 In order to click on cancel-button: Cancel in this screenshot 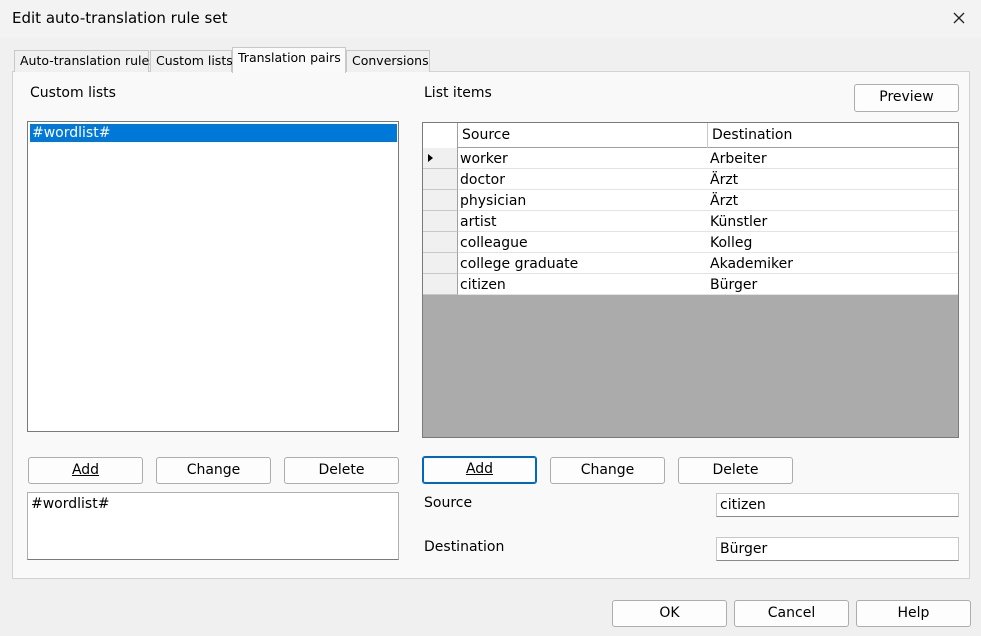, I will do `click(791, 613)`.